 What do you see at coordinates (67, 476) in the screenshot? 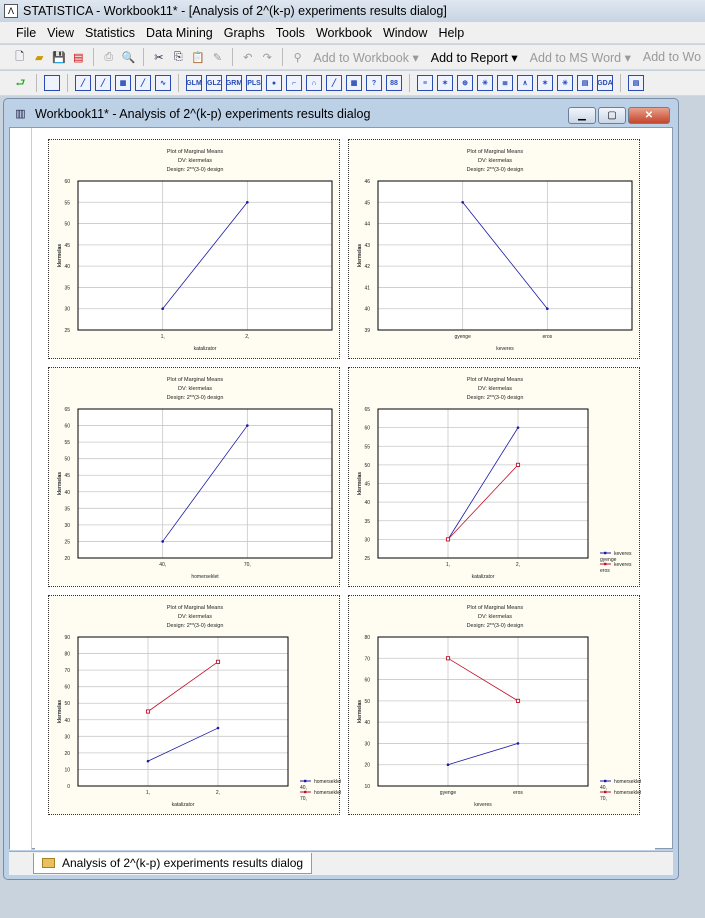
I see `y-tick-label: 45` at bounding box center [67, 476].